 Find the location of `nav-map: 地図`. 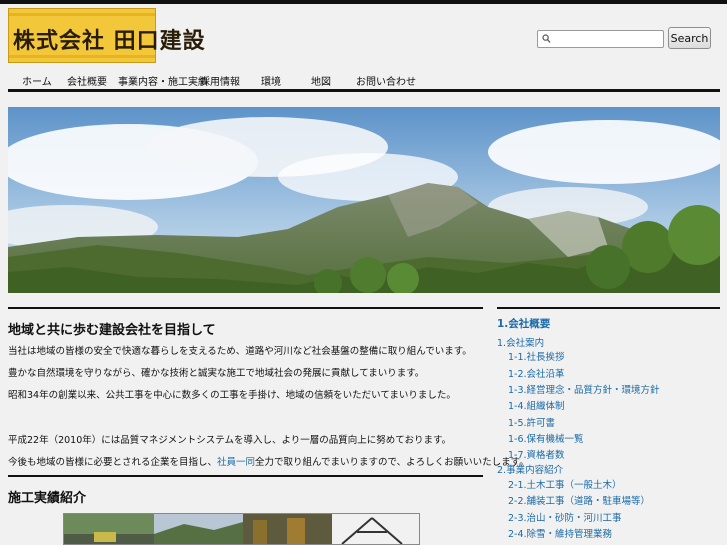

nav-map: 地図 is located at coordinates (321, 80).